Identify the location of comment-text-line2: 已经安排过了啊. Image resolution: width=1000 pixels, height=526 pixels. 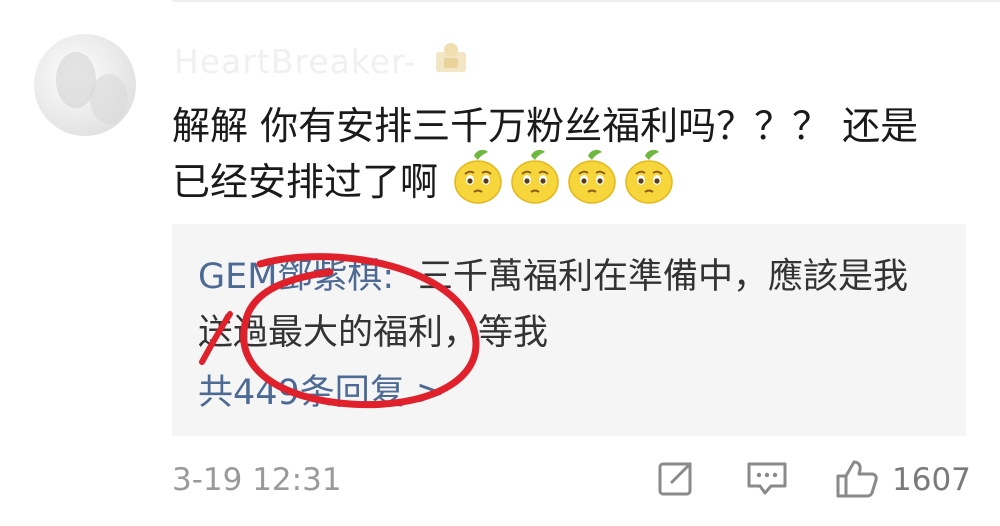
(305, 182).